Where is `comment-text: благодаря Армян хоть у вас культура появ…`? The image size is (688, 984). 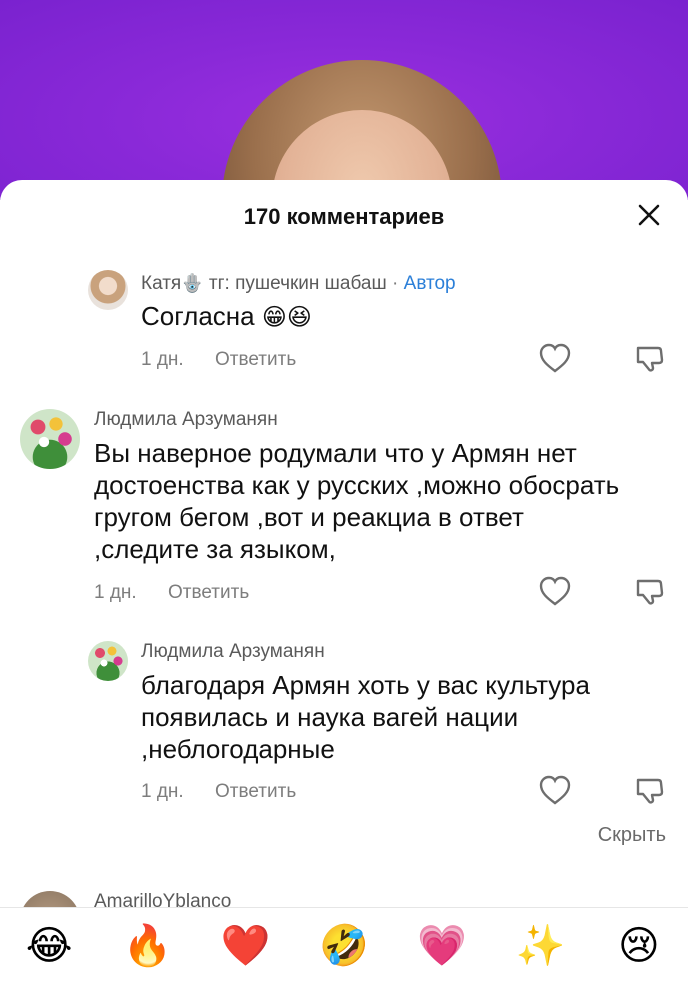
comment-text: благодаря Армян хоть у вас культура появ… is located at coordinates (365, 717).